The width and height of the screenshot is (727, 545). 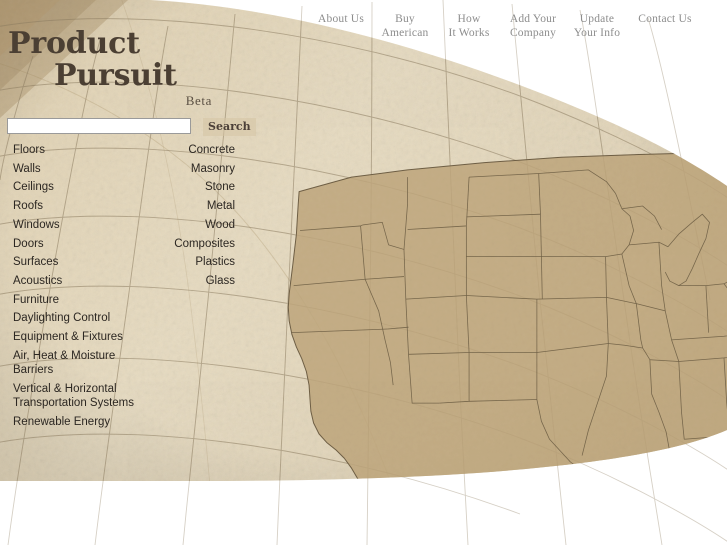 I want to click on nav-item-buy-american: Buy American, so click(x=405, y=26).